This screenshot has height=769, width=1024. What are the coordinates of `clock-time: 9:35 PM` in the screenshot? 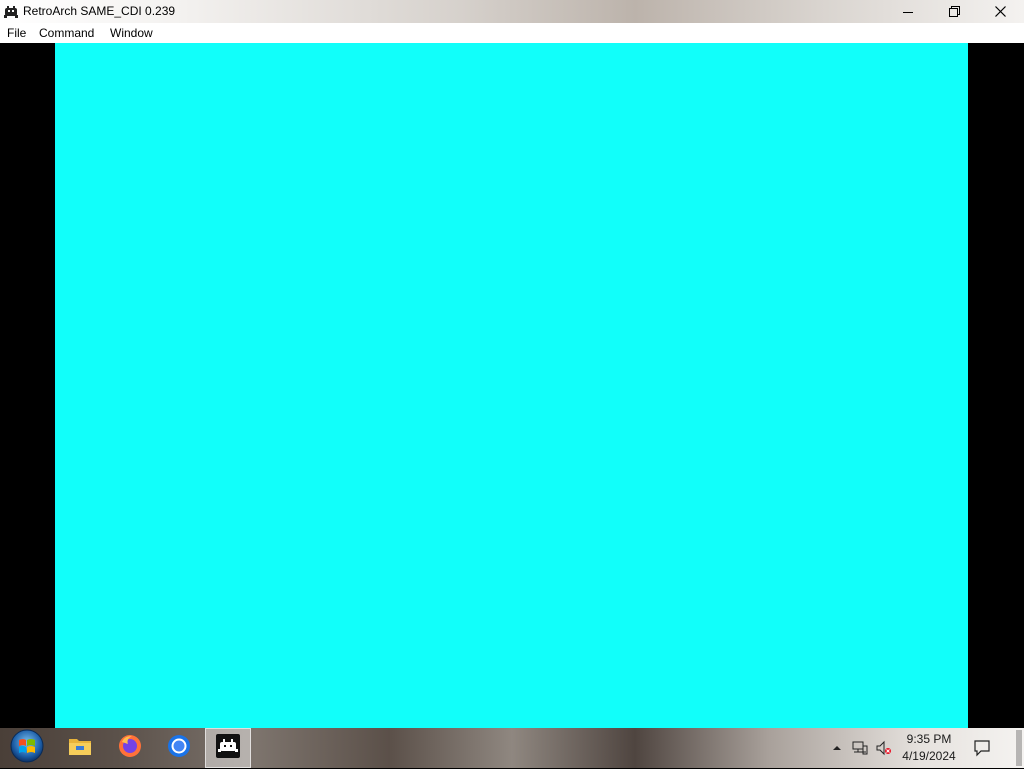 It's located at (929, 739).